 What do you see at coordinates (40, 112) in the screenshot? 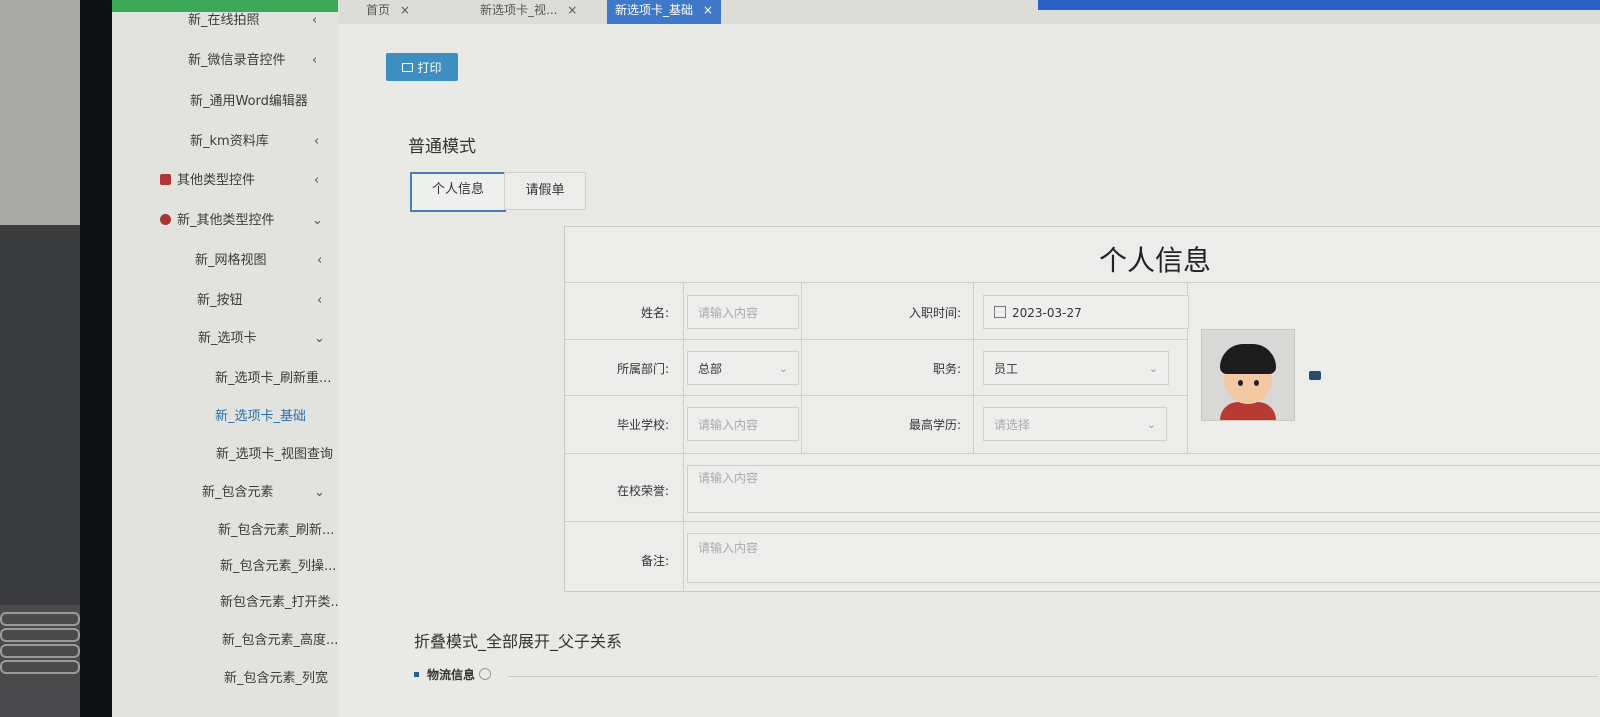
I see `desk-background-top` at bounding box center [40, 112].